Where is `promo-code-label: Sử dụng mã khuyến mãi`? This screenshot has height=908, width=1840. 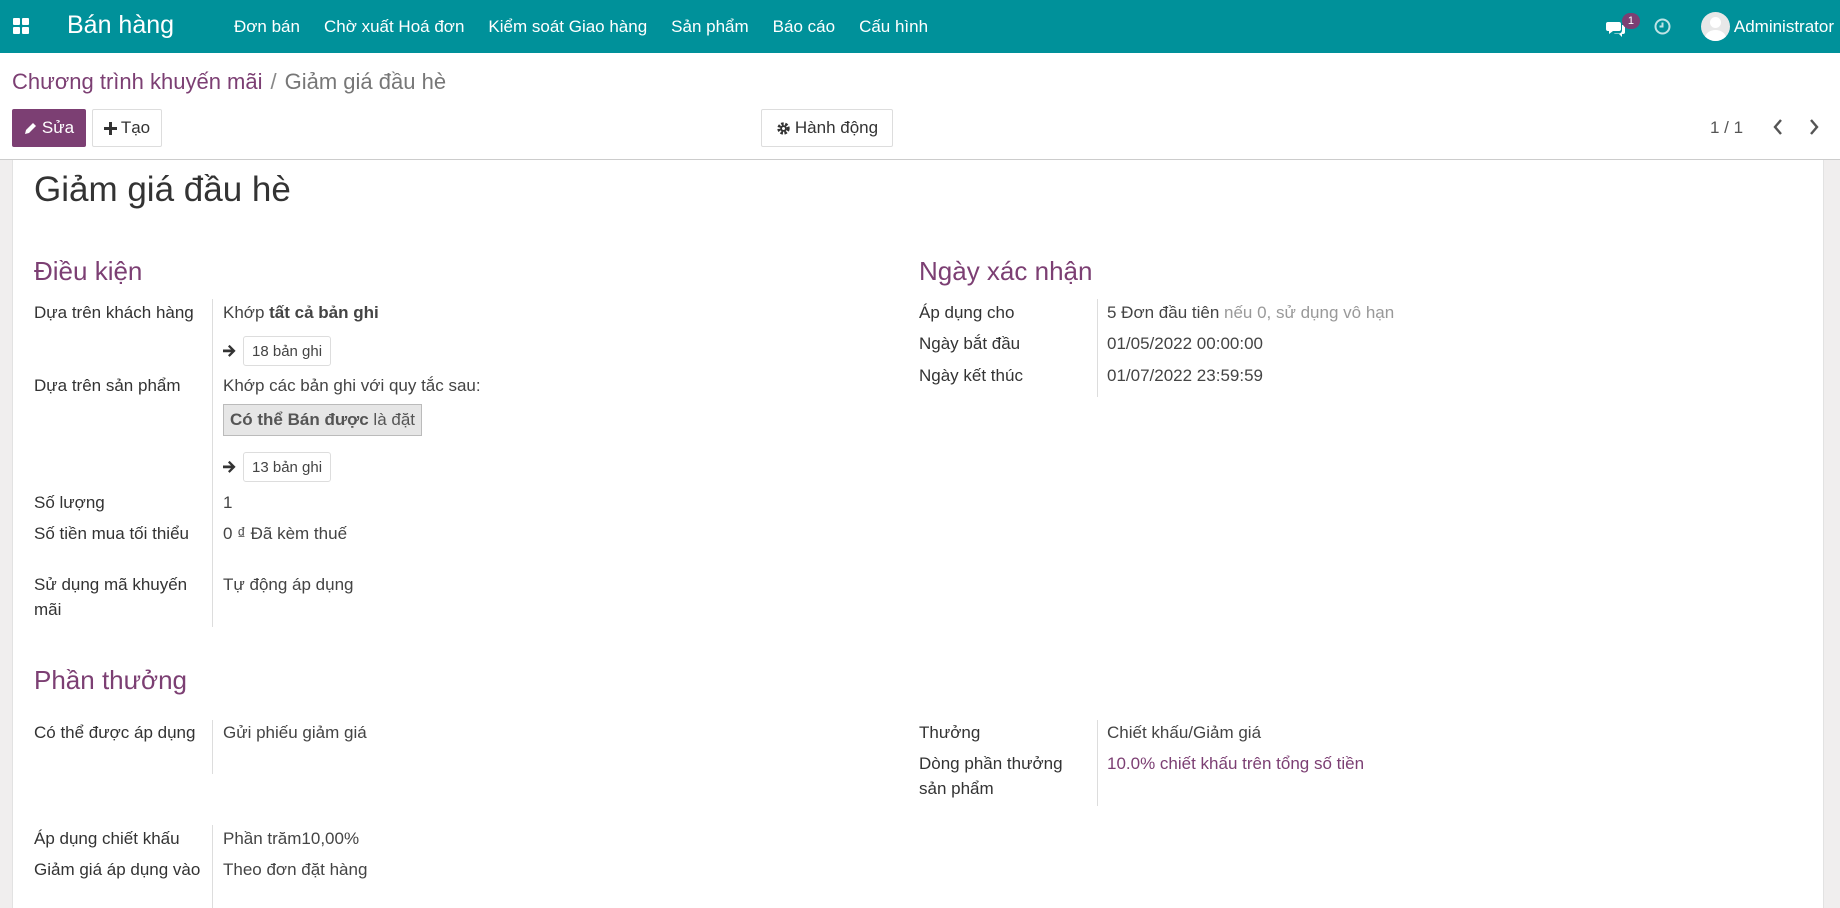
promo-code-label: Sử dụng mã khuyến mãi is located at coordinates (111, 597).